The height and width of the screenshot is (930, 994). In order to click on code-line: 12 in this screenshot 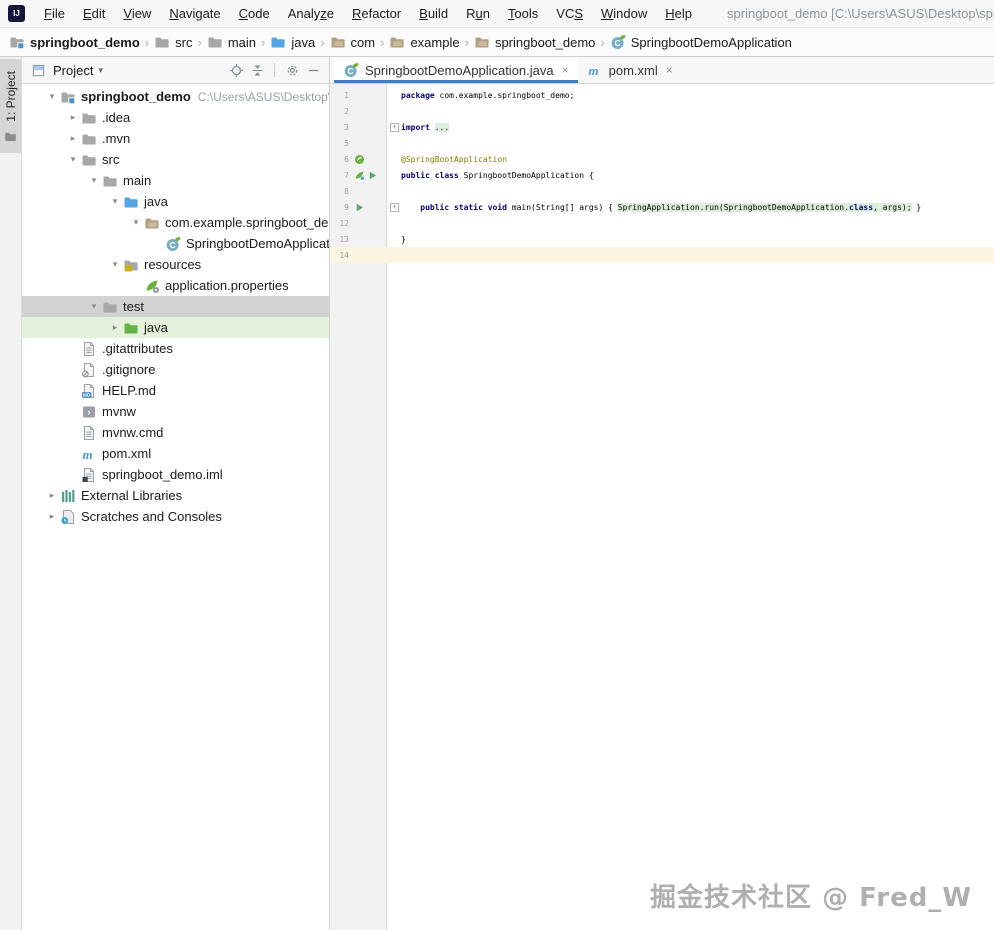, I will do `click(662, 223)`.